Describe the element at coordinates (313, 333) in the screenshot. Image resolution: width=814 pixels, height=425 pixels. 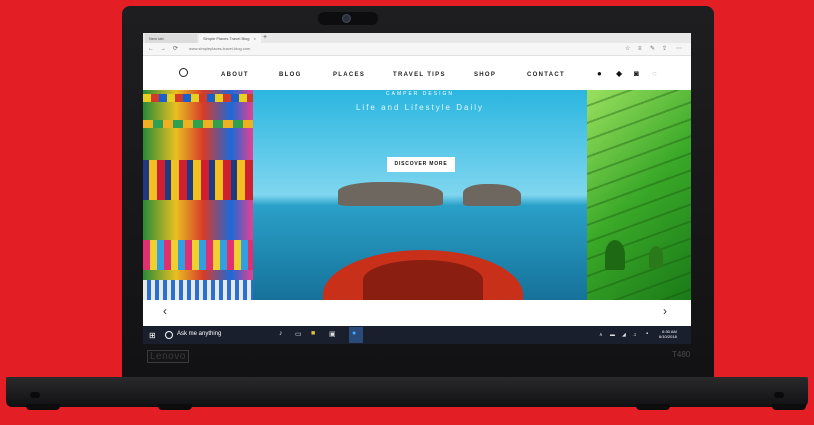
I see `file-explorer-icon: ■` at that location.